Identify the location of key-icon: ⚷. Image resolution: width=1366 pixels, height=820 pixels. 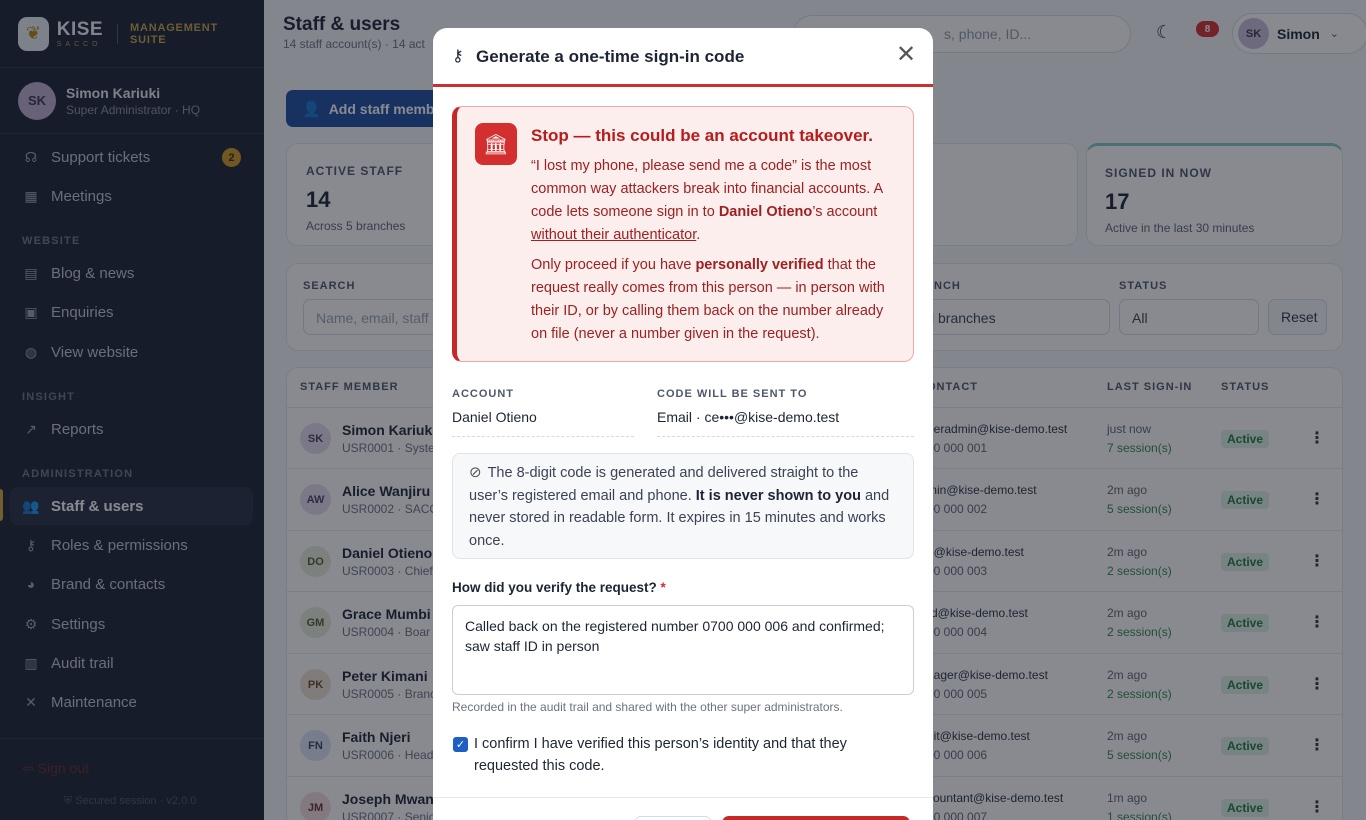
(458, 56).